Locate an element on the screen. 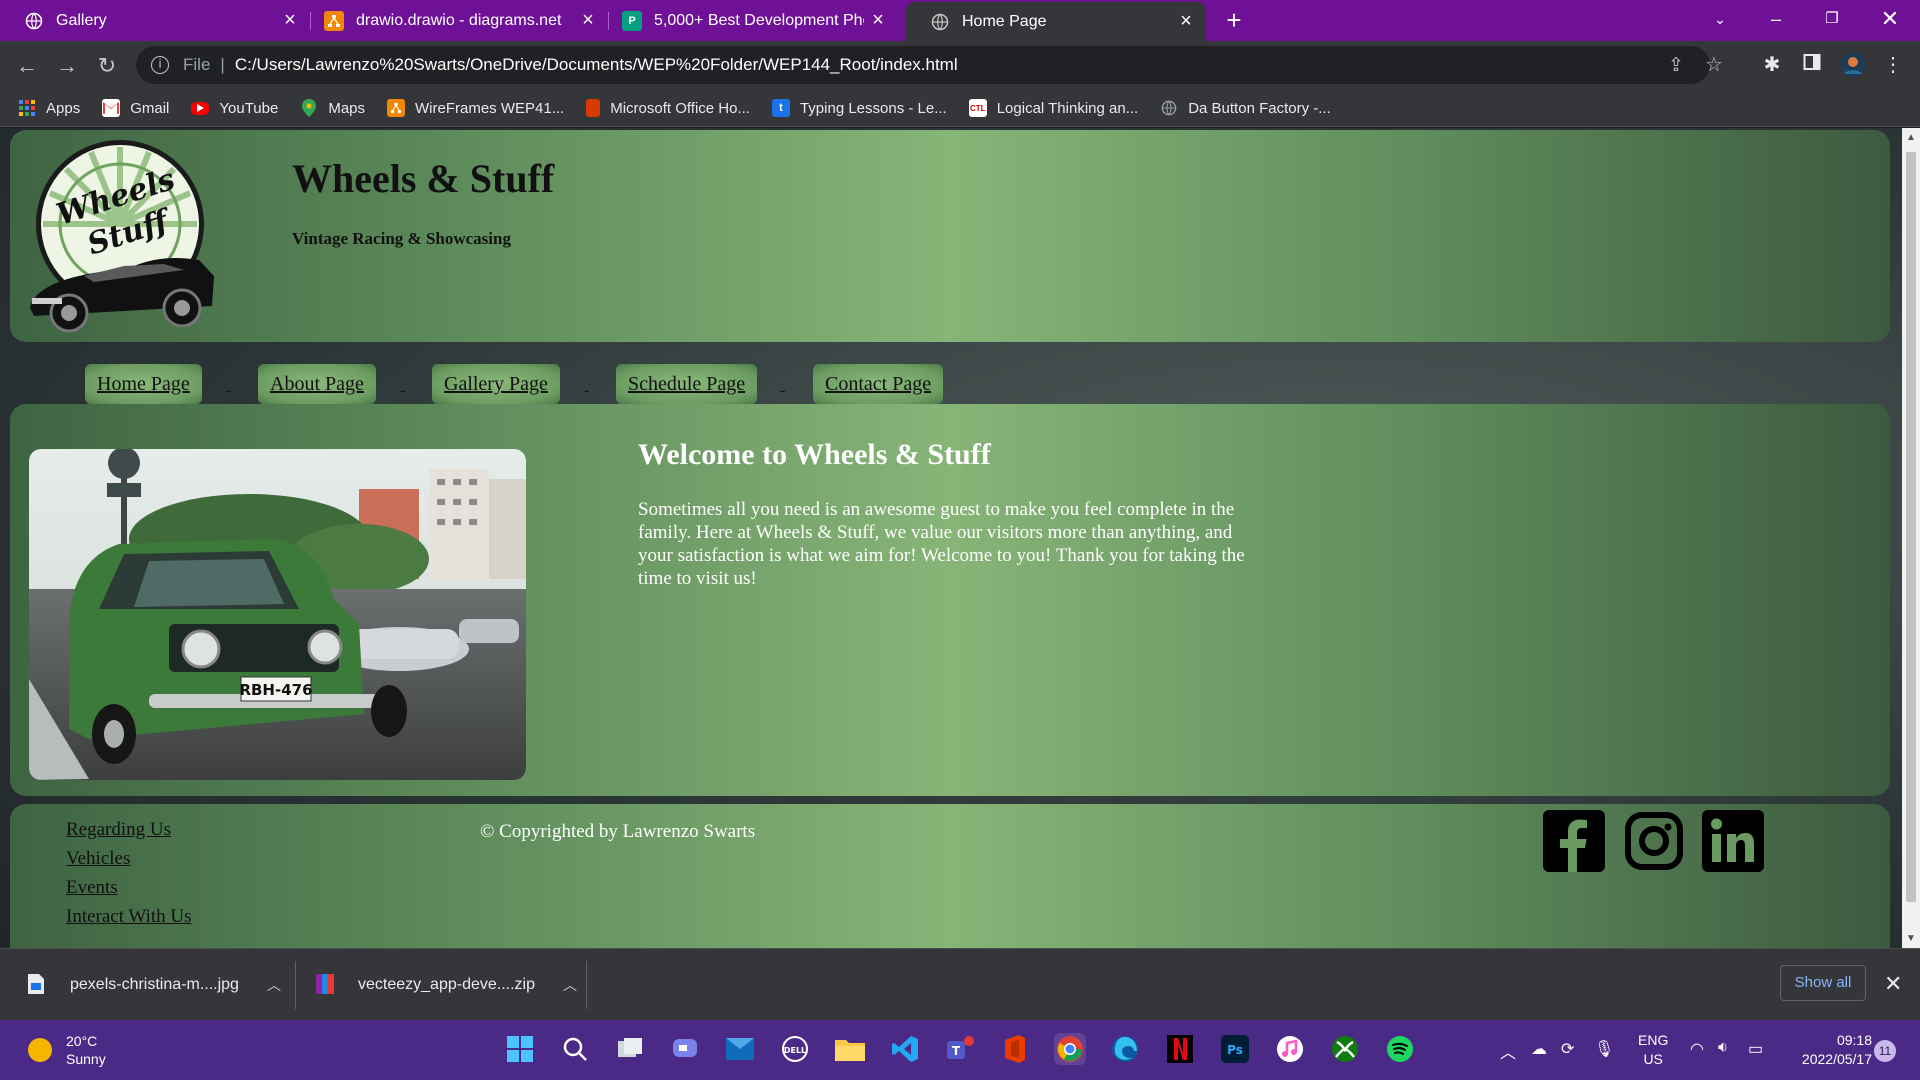  footer-link-events: Events is located at coordinates (92, 888).